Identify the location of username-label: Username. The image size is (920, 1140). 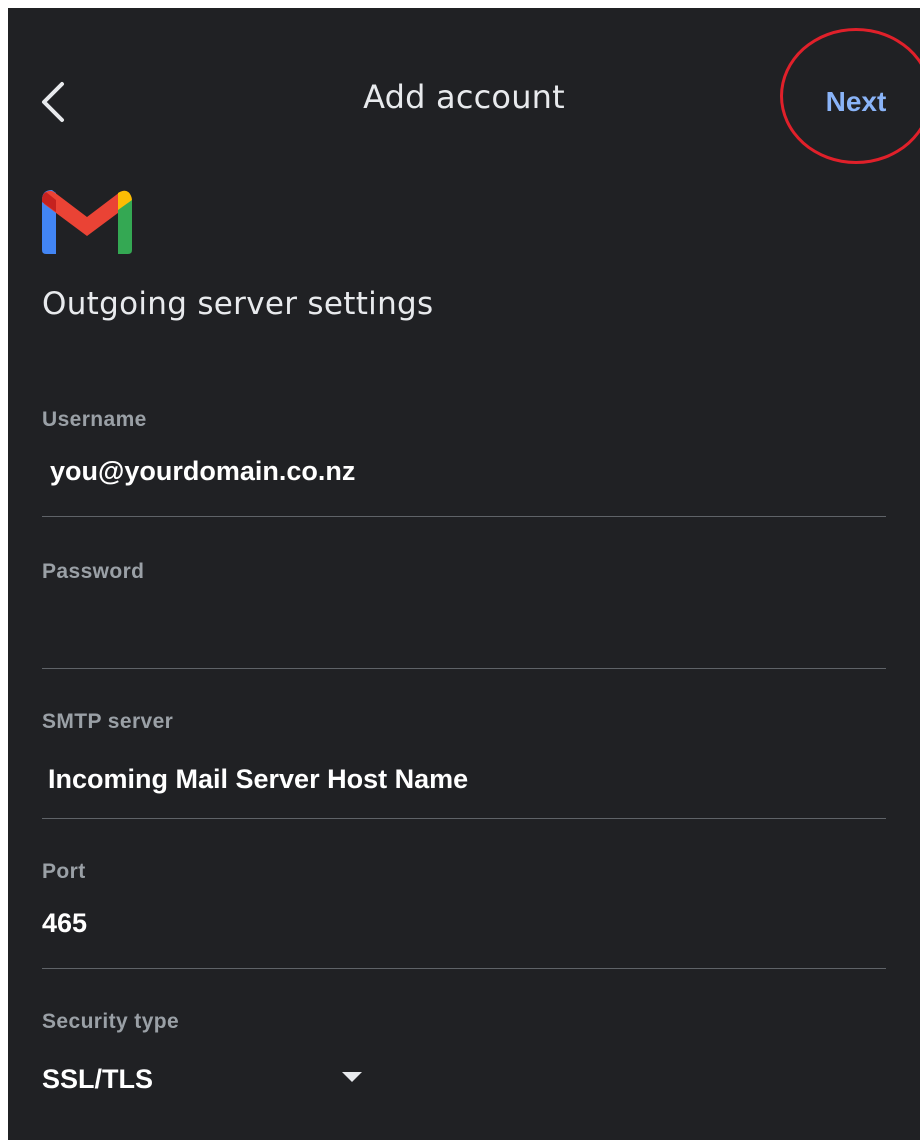
(94, 419).